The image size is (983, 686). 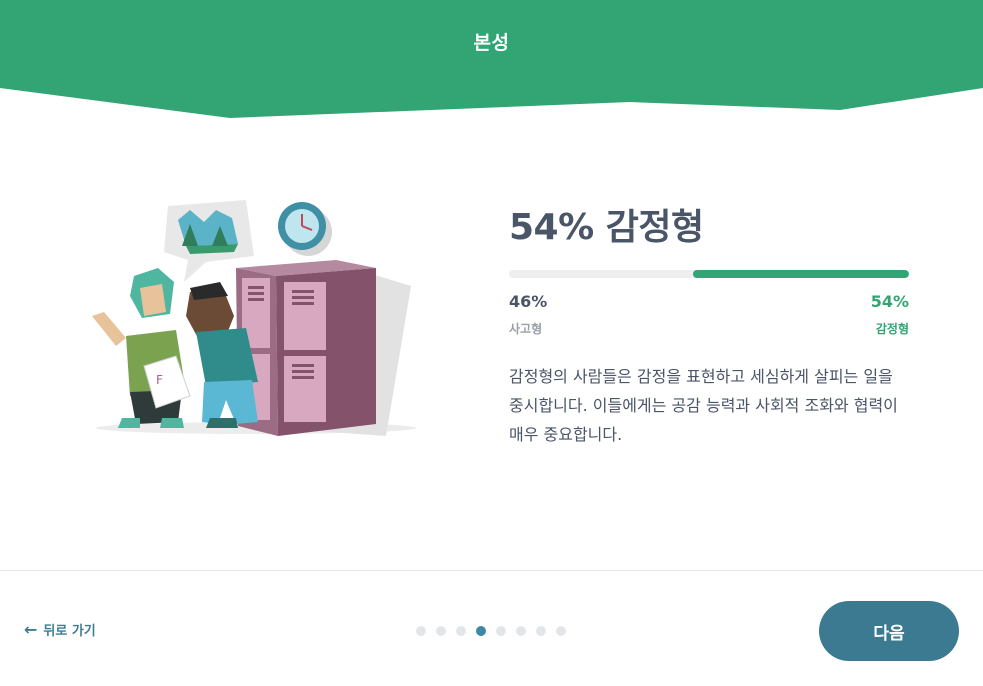 What do you see at coordinates (491, 43) in the screenshot?
I see `page-title: 본성` at bounding box center [491, 43].